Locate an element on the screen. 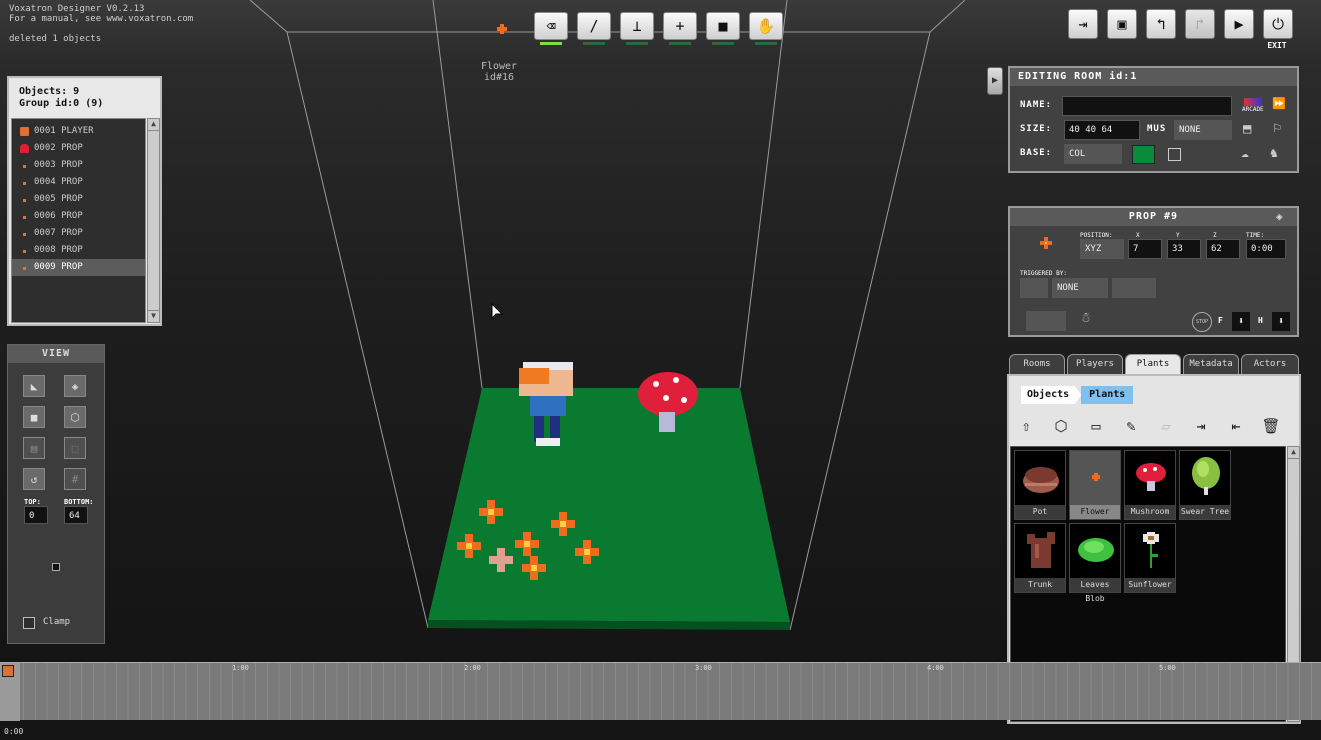 The height and width of the screenshot is (740, 1321). position-mode-field: XYZ is located at coordinates (1102, 249).